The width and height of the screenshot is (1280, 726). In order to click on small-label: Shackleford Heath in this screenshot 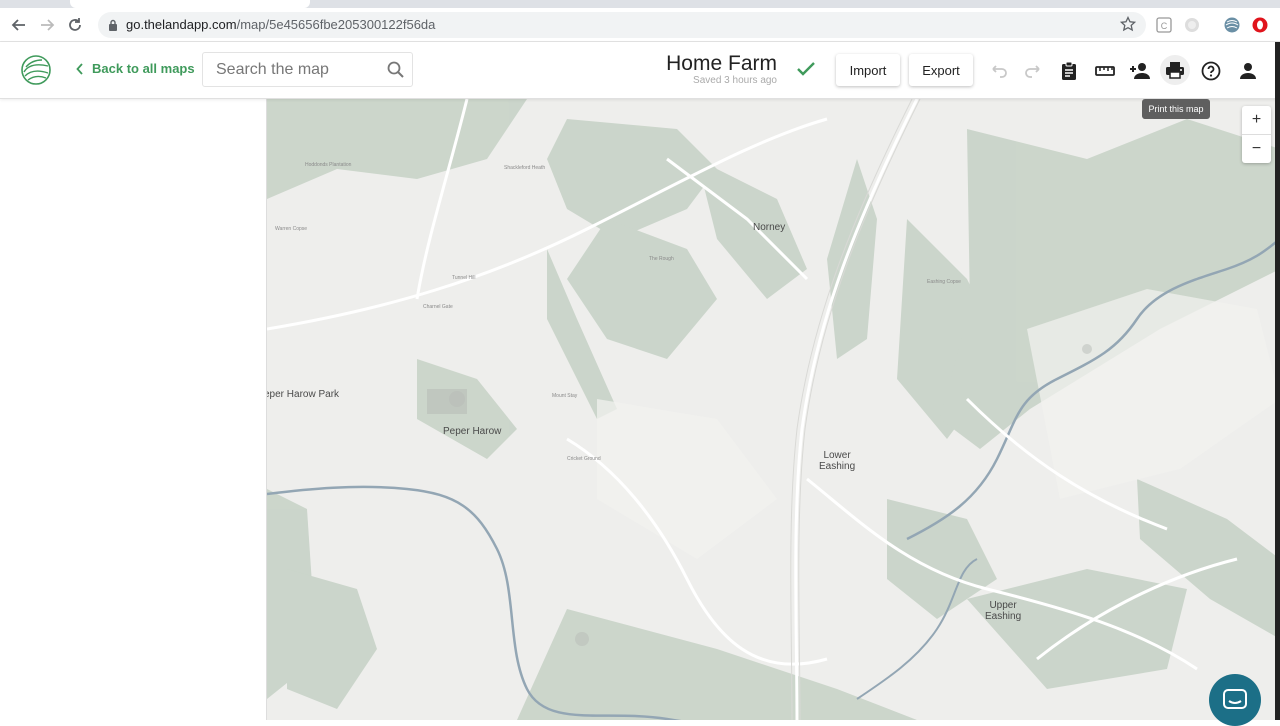, I will do `click(525, 168)`.